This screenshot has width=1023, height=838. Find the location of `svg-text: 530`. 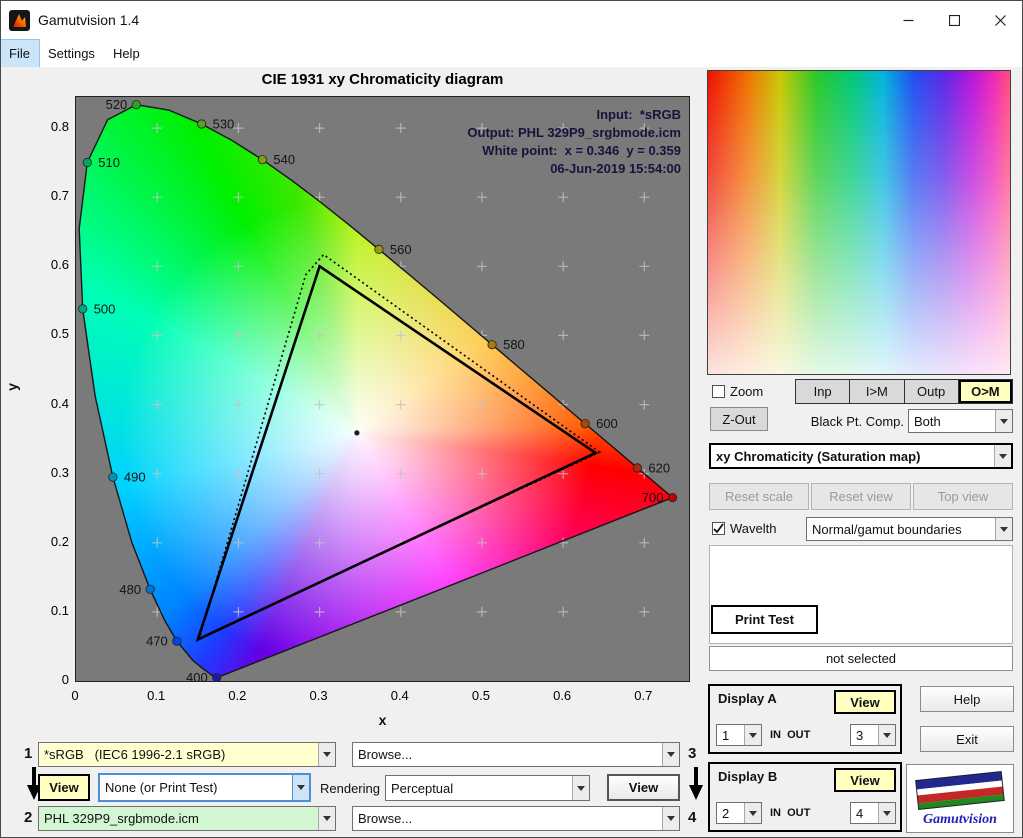

svg-text: 530 is located at coordinates (224, 124).